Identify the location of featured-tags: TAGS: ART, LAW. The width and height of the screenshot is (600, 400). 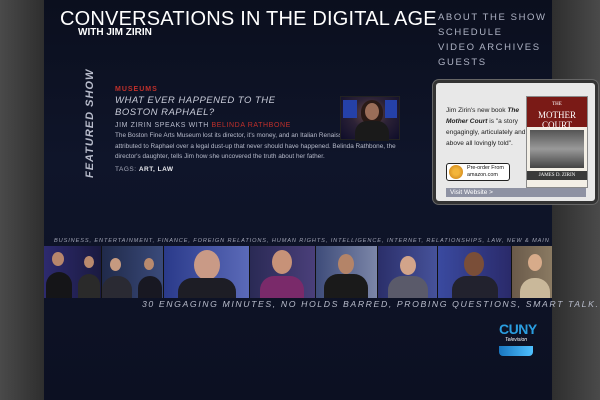
(260, 169).